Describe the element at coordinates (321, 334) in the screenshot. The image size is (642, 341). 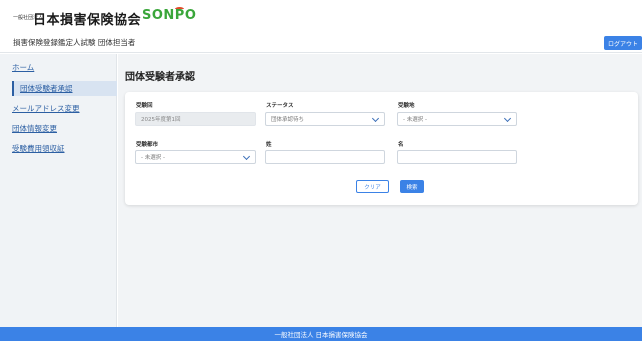
I see `footer: 一般社団法人 日本損害保険協会` at that location.